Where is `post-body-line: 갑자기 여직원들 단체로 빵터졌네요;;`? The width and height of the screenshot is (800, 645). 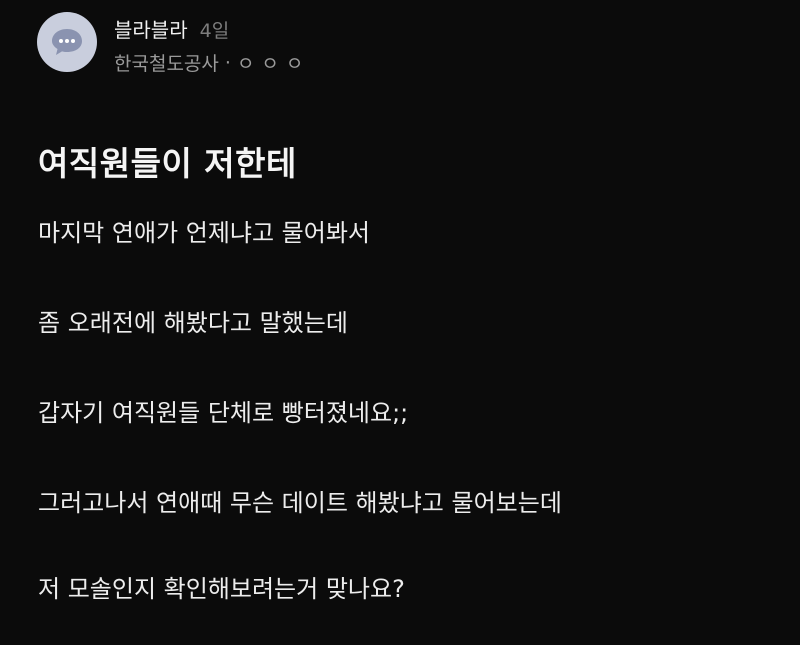 post-body-line: 갑자기 여직원들 단체로 빵터졌네요;; is located at coordinates (223, 413).